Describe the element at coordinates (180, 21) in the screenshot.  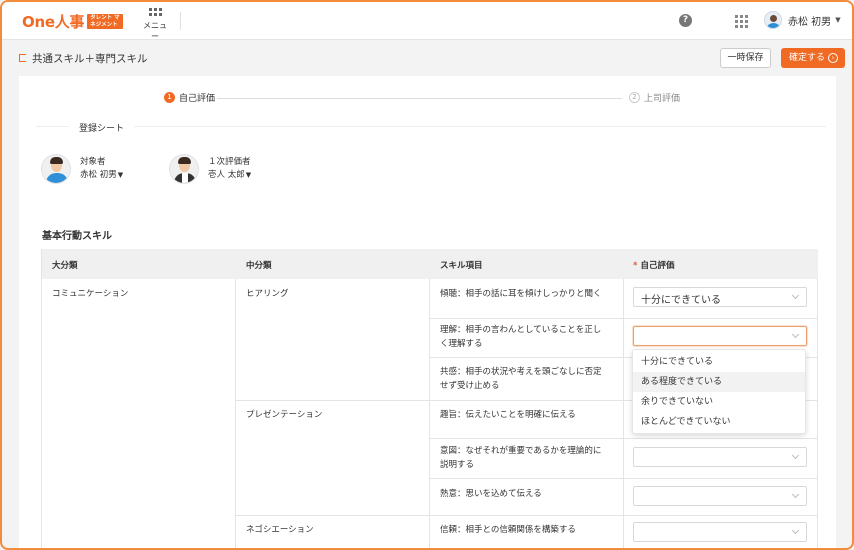
I see `header-divider` at that location.